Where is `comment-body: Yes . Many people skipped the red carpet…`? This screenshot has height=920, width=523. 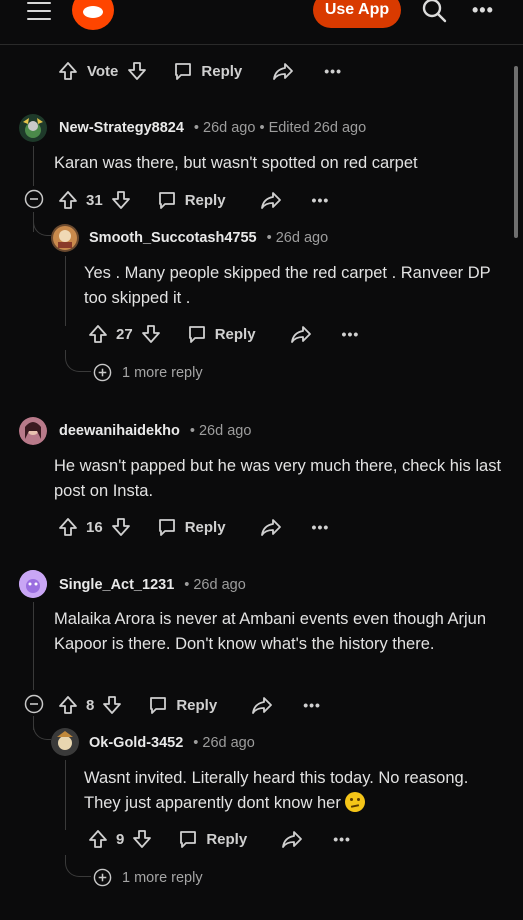 comment-body: Yes . Many people skipped the red carpet… is located at coordinates (287, 285).